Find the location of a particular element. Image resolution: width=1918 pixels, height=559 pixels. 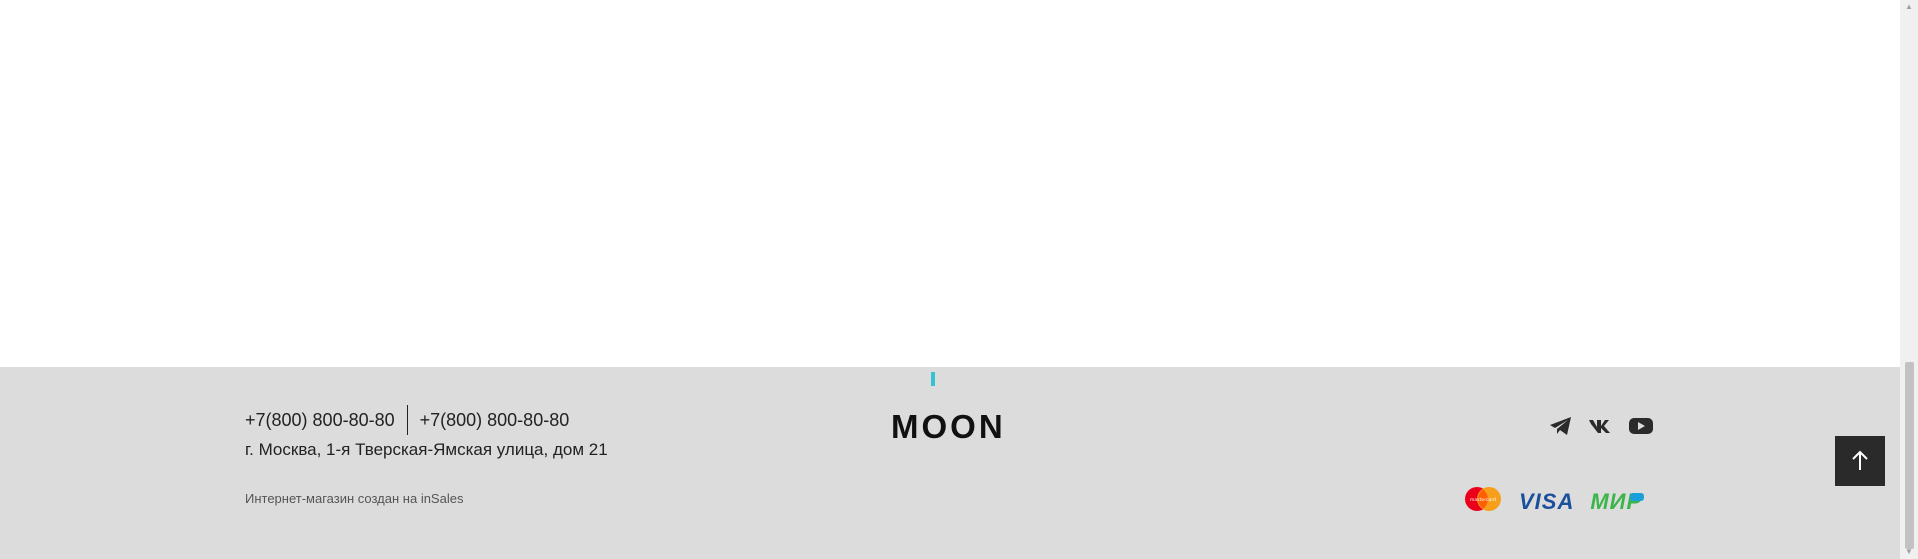

mastercard-text: mastercard is located at coordinates (1483, 500).